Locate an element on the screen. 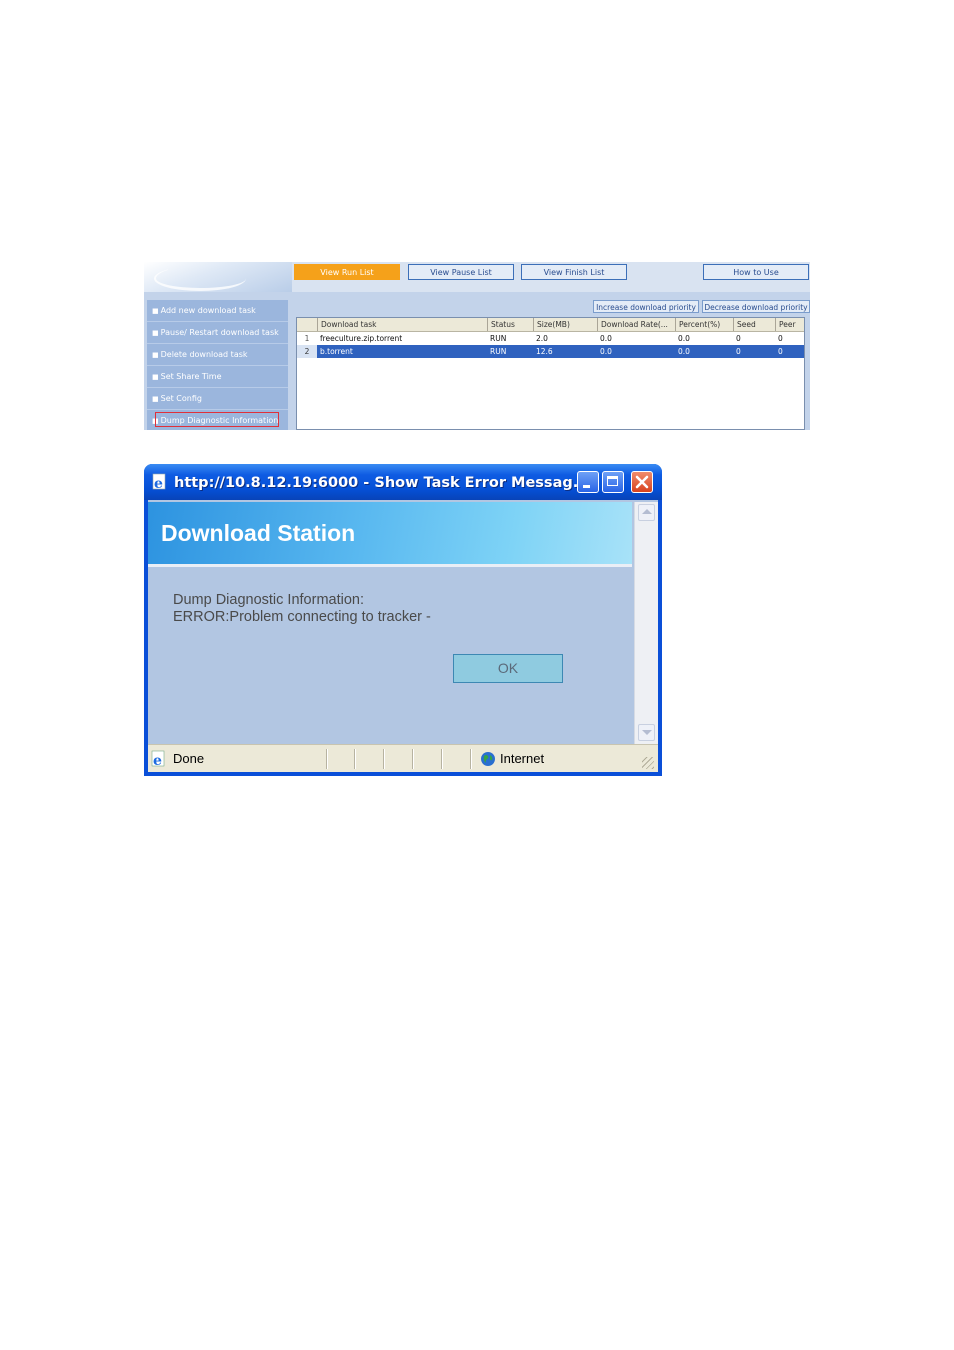 This screenshot has height=1350, width=954. sidebar-item-dump-diagnostic: ■ Dump Diagnostic Information is located at coordinates (217, 420).